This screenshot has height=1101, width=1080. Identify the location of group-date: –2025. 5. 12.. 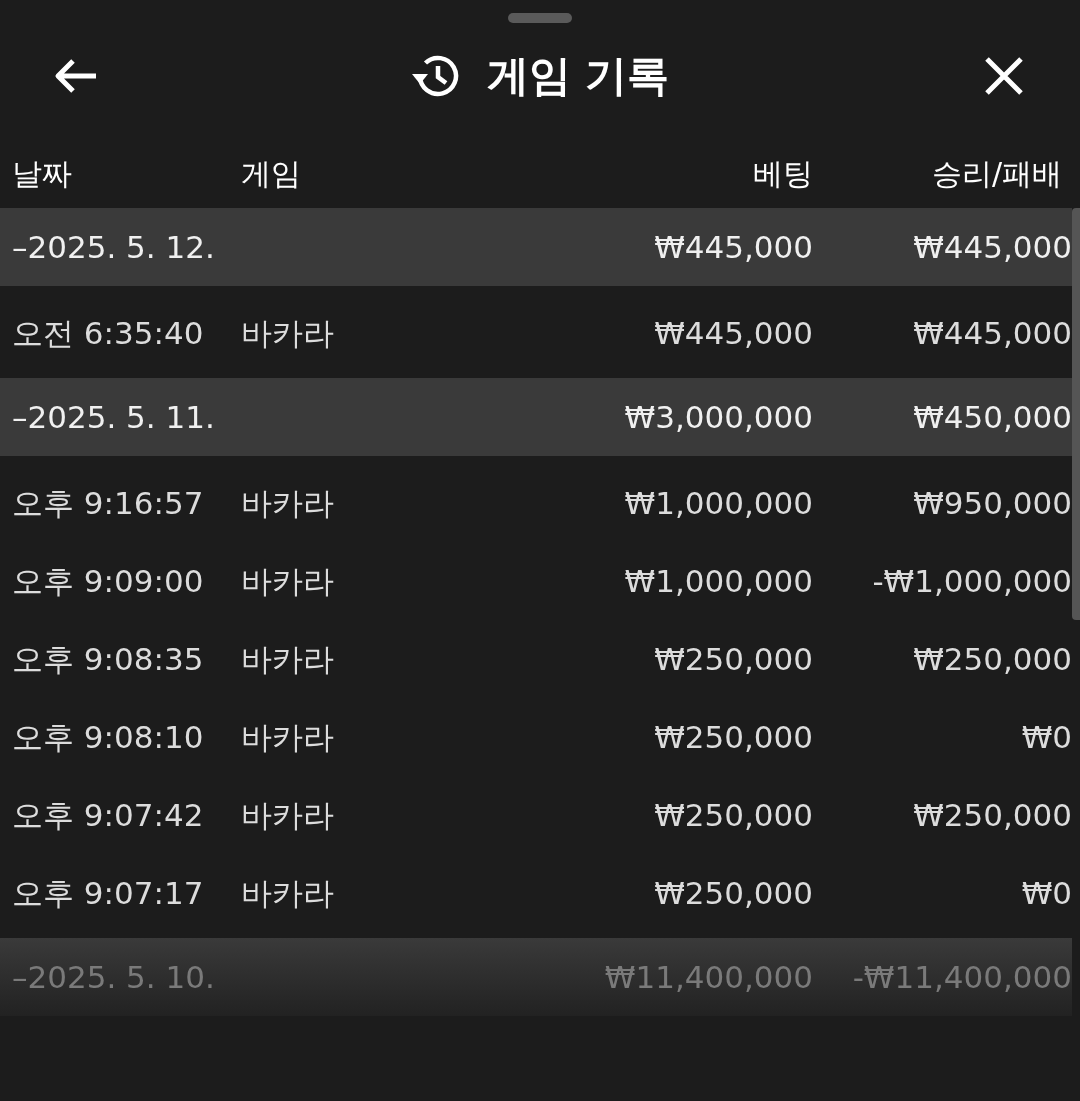
(113, 246).